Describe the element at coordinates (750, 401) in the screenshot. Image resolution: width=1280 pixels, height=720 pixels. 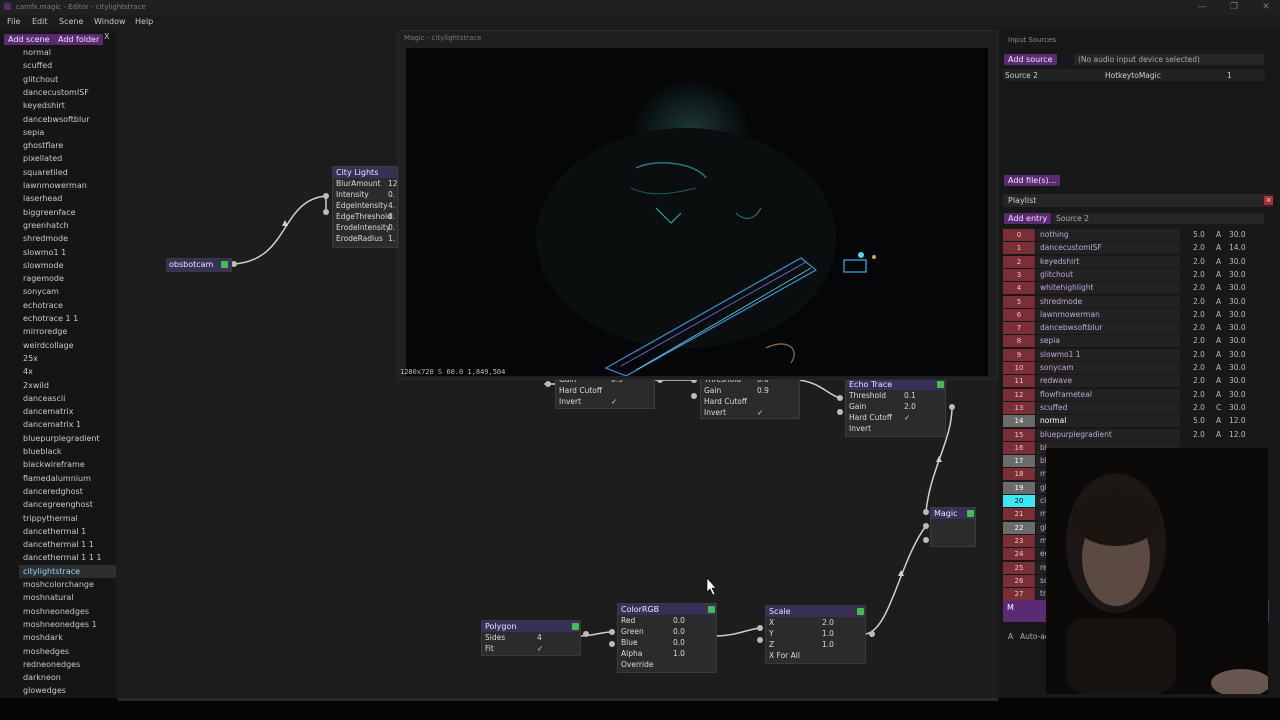
I see `node-param-row: Hard Cutoff` at that location.